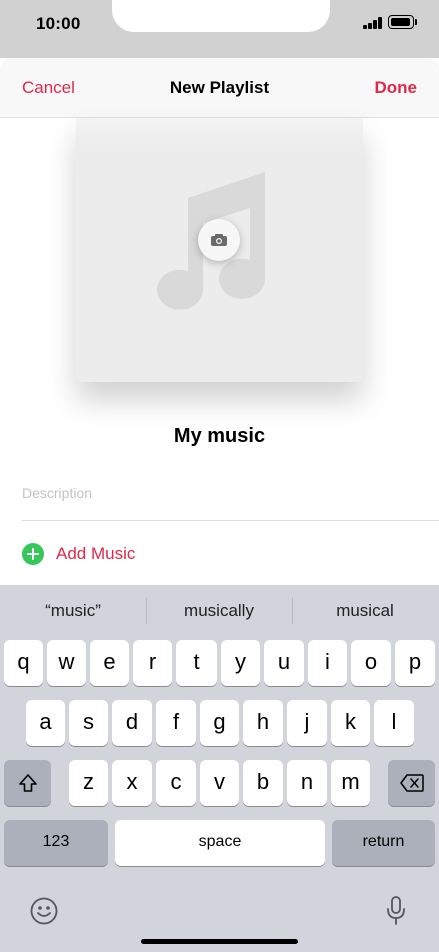 This screenshot has width=439, height=952. What do you see at coordinates (96, 553) in the screenshot?
I see `add-music-label: Add Music` at bounding box center [96, 553].